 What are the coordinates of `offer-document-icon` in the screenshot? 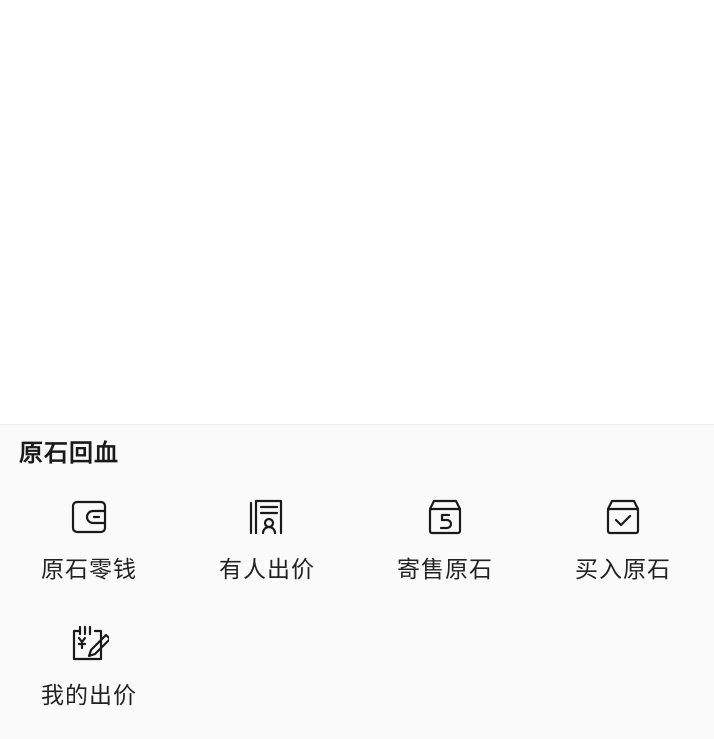 It's located at (267, 517).